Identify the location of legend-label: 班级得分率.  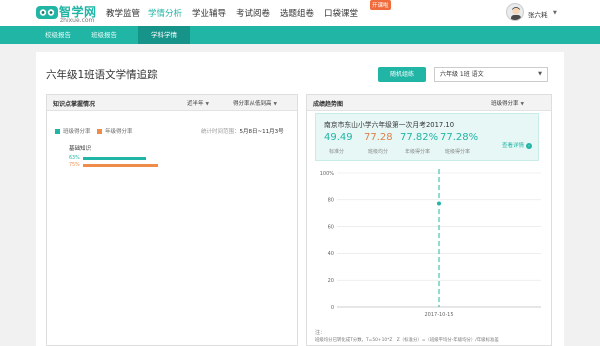
(77, 132).